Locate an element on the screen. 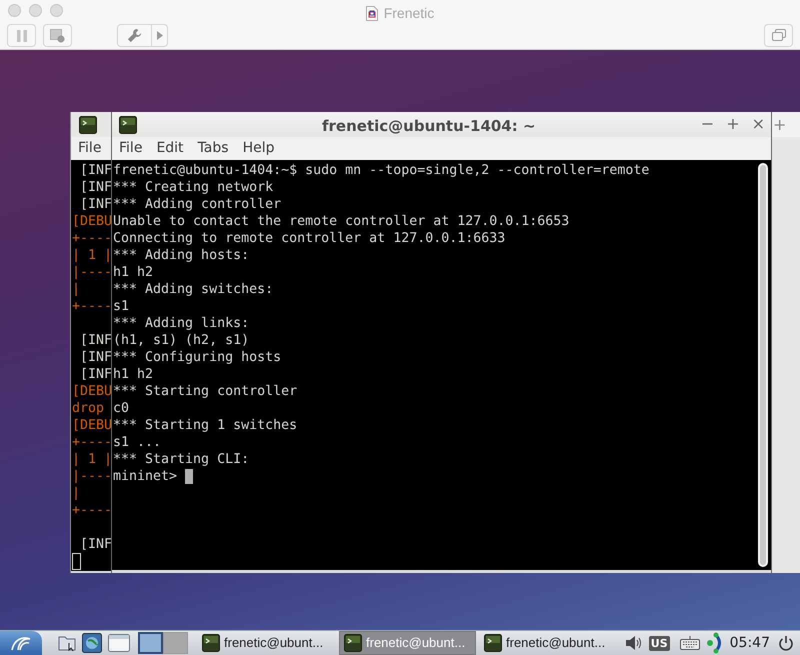  terminal-line: *** Configuring hosts is located at coordinates (197, 357).